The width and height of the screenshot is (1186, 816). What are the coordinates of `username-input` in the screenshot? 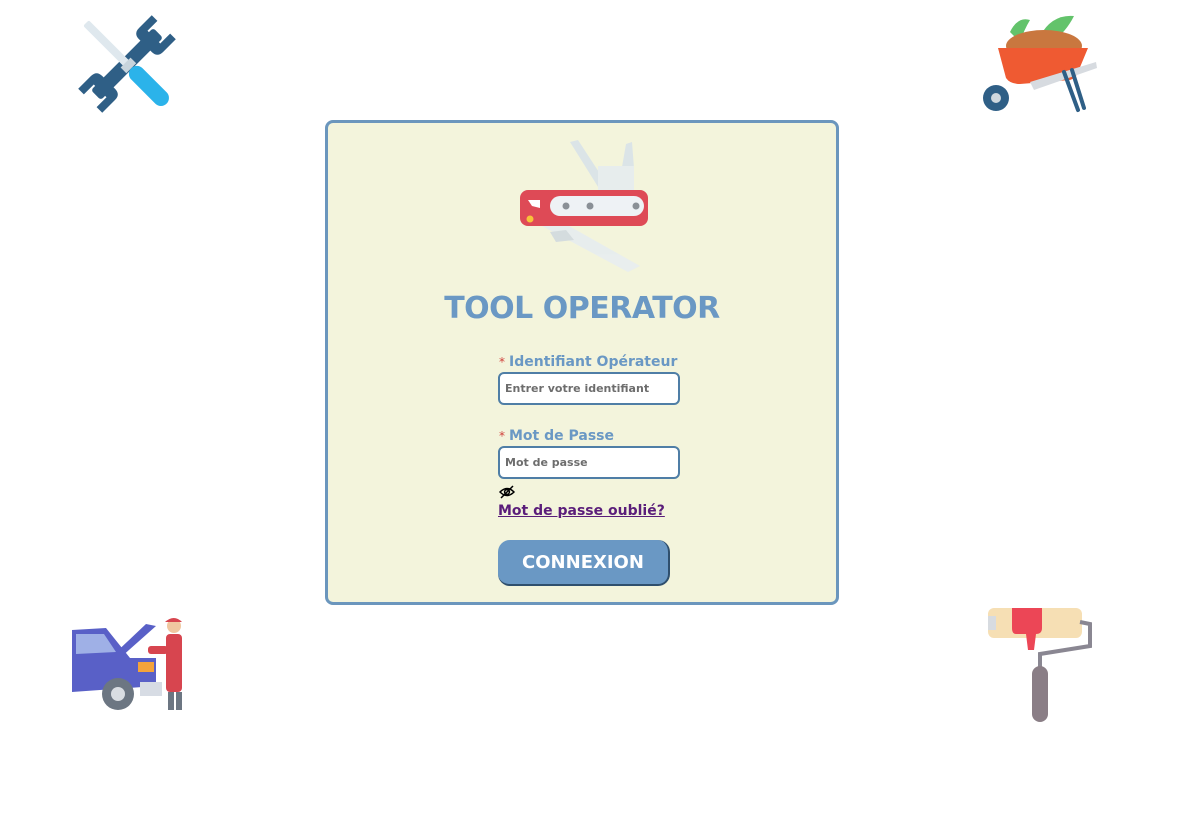 It's located at (589, 388).